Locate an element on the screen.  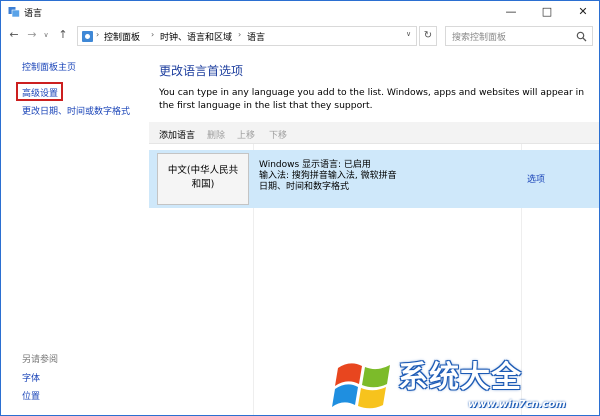
remove-button: 删除 is located at coordinates (216, 134).